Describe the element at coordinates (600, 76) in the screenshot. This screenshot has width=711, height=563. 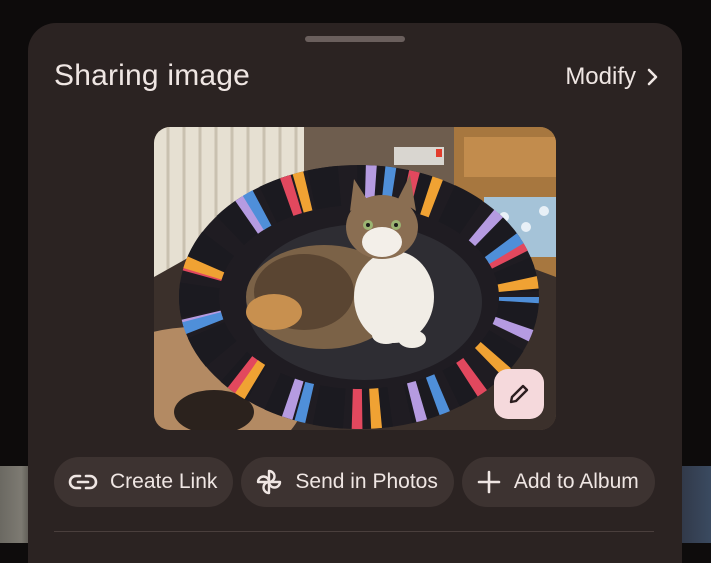
I see `modify-label: Modify` at that location.